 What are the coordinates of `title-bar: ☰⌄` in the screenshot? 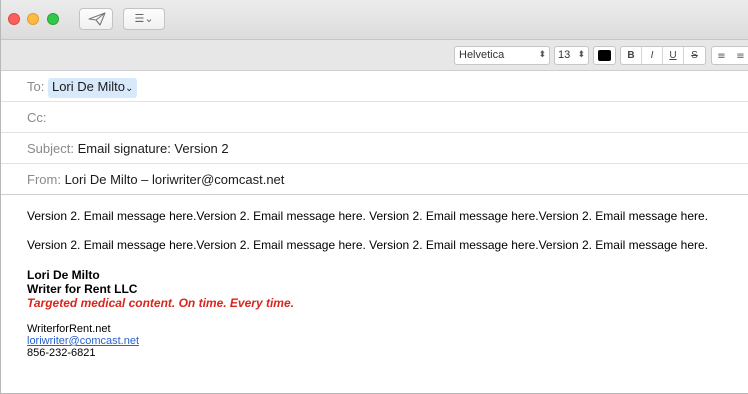 It's located at (374, 20).